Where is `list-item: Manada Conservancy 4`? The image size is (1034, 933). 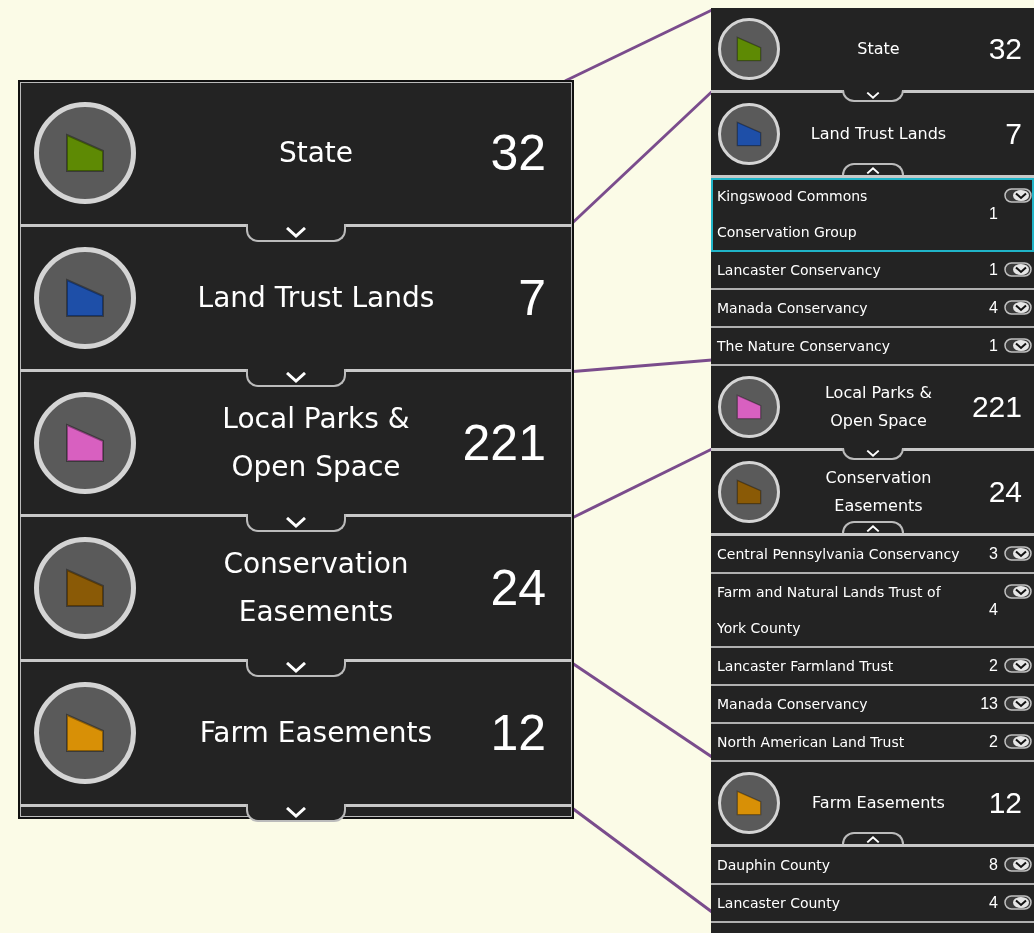
list-item: Manada Conservancy 4 is located at coordinates (872, 309).